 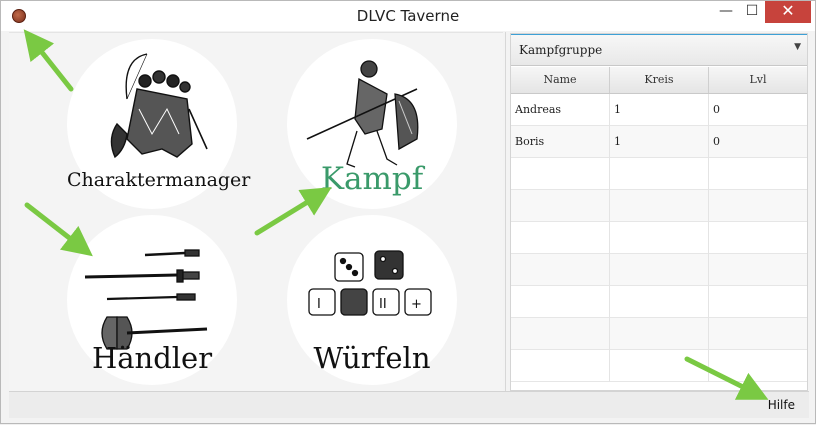 I want to click on svg-text: I, so click(x=319, y=304).